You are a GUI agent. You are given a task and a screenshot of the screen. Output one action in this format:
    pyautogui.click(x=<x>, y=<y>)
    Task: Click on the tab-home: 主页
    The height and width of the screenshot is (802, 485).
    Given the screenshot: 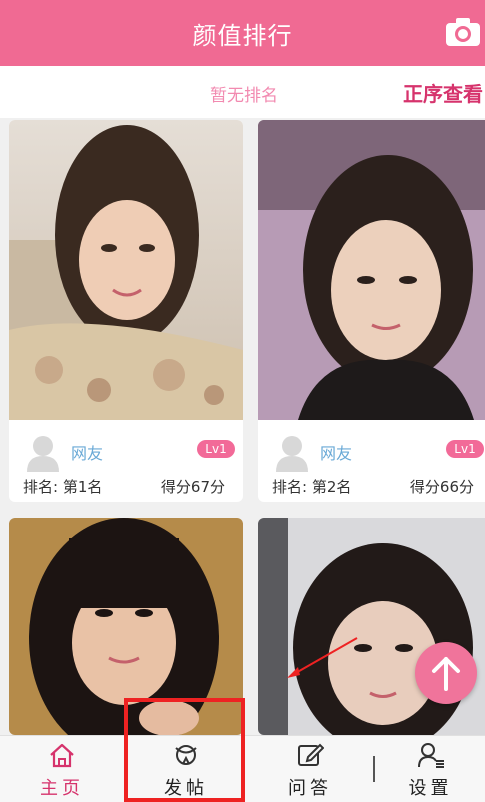 What is the action you would take?
    pyautogui.click(x=62, y=769)
    